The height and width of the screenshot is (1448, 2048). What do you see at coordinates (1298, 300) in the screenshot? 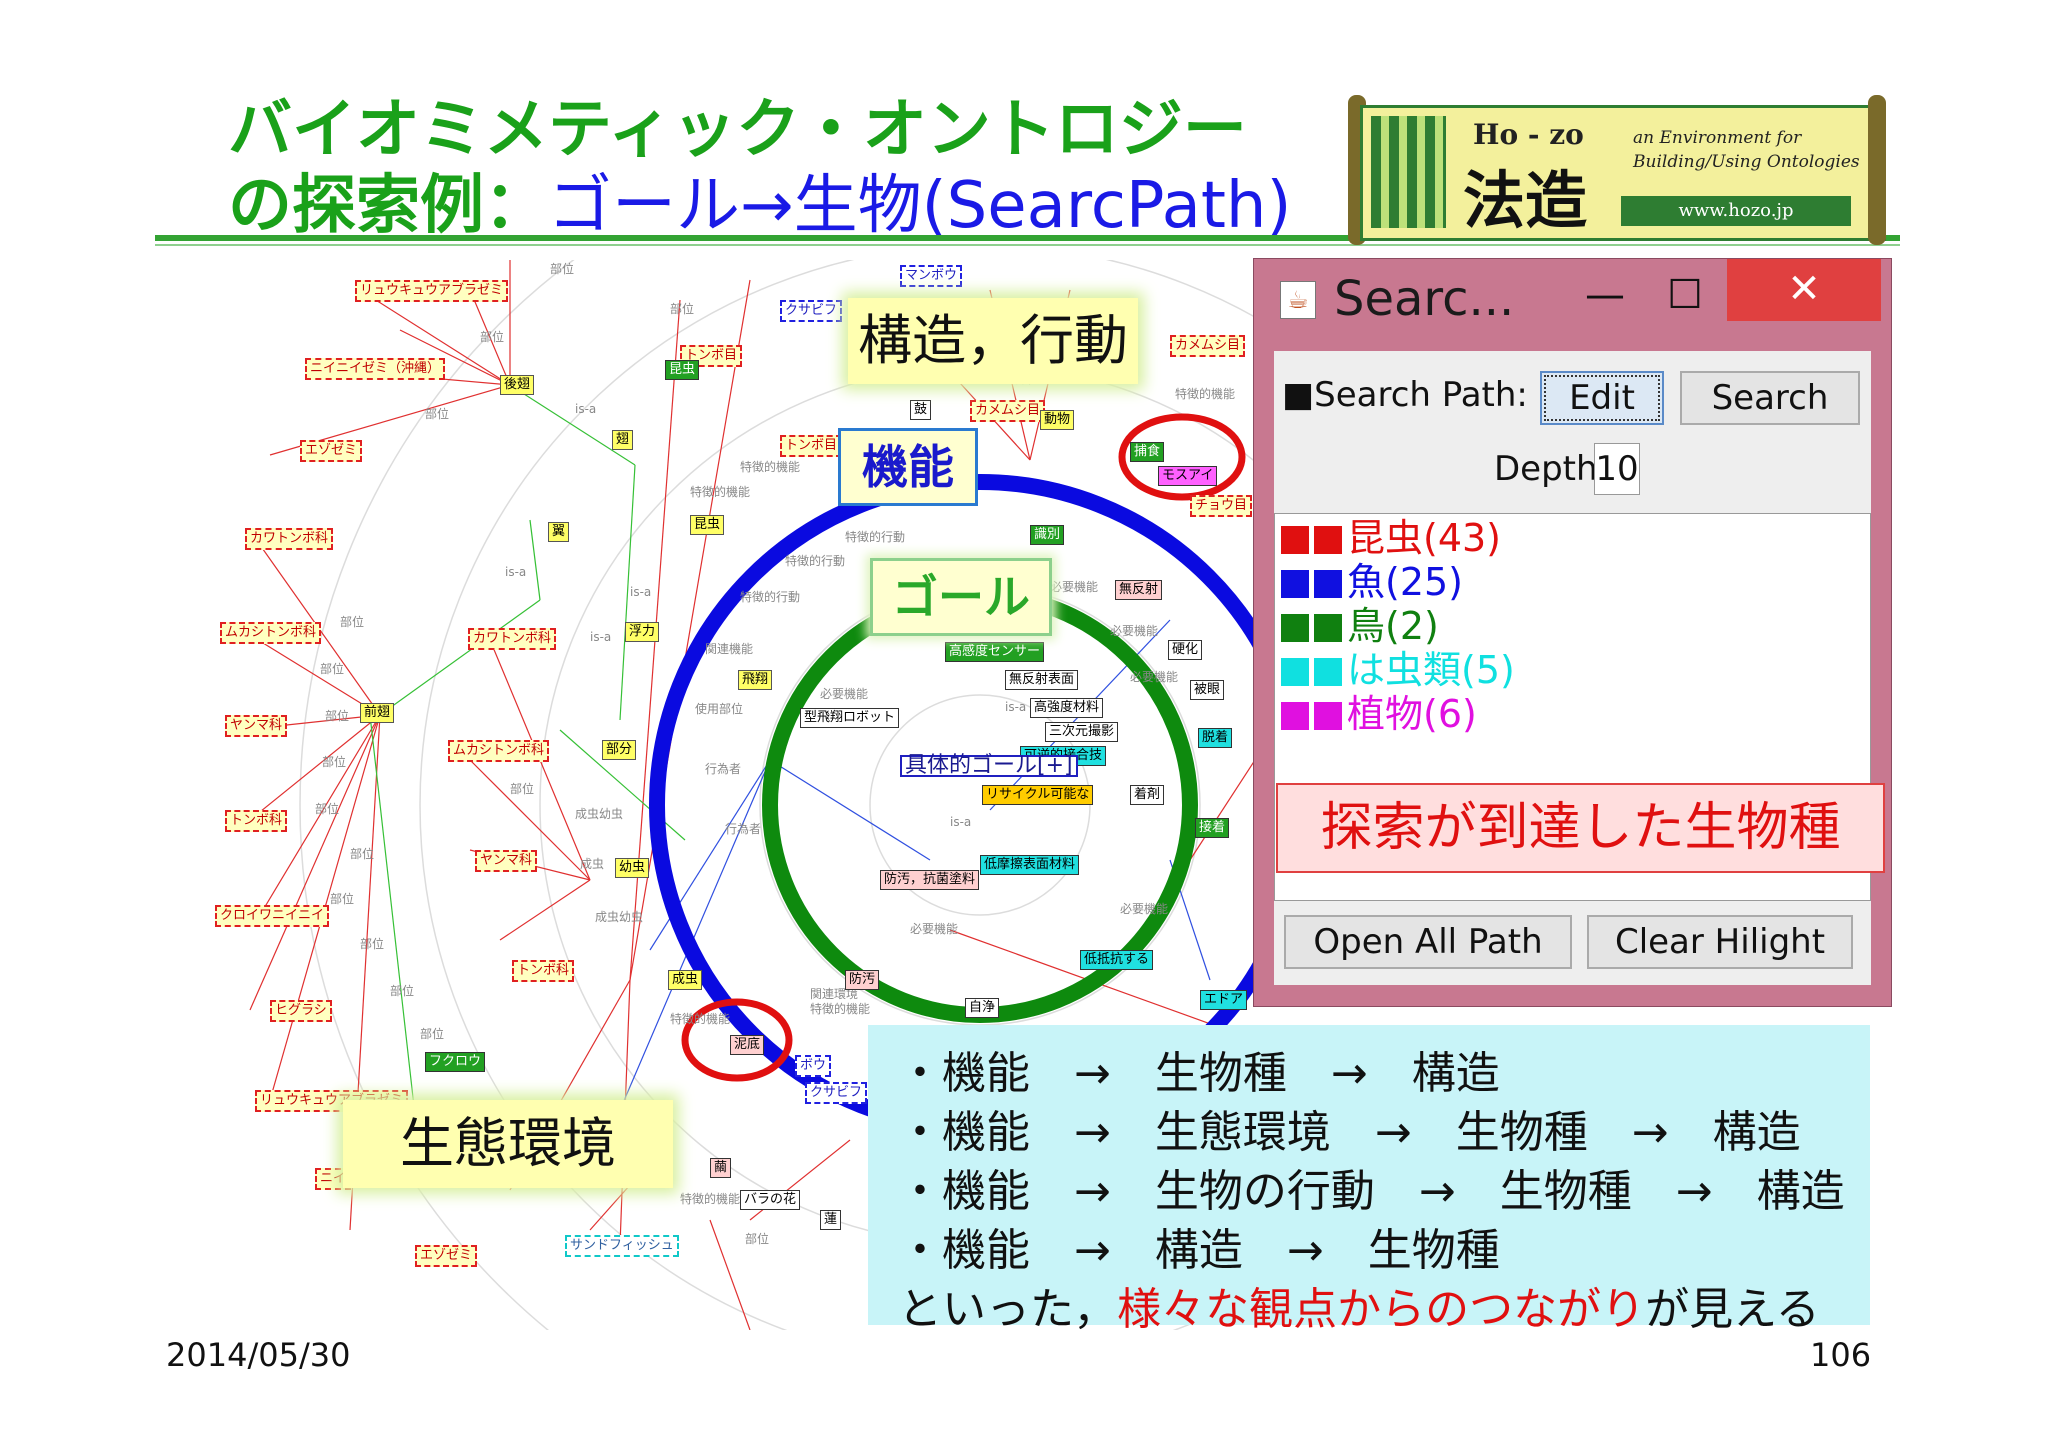
I see `java-icon: ☕` at bounding box center [1298, 300].